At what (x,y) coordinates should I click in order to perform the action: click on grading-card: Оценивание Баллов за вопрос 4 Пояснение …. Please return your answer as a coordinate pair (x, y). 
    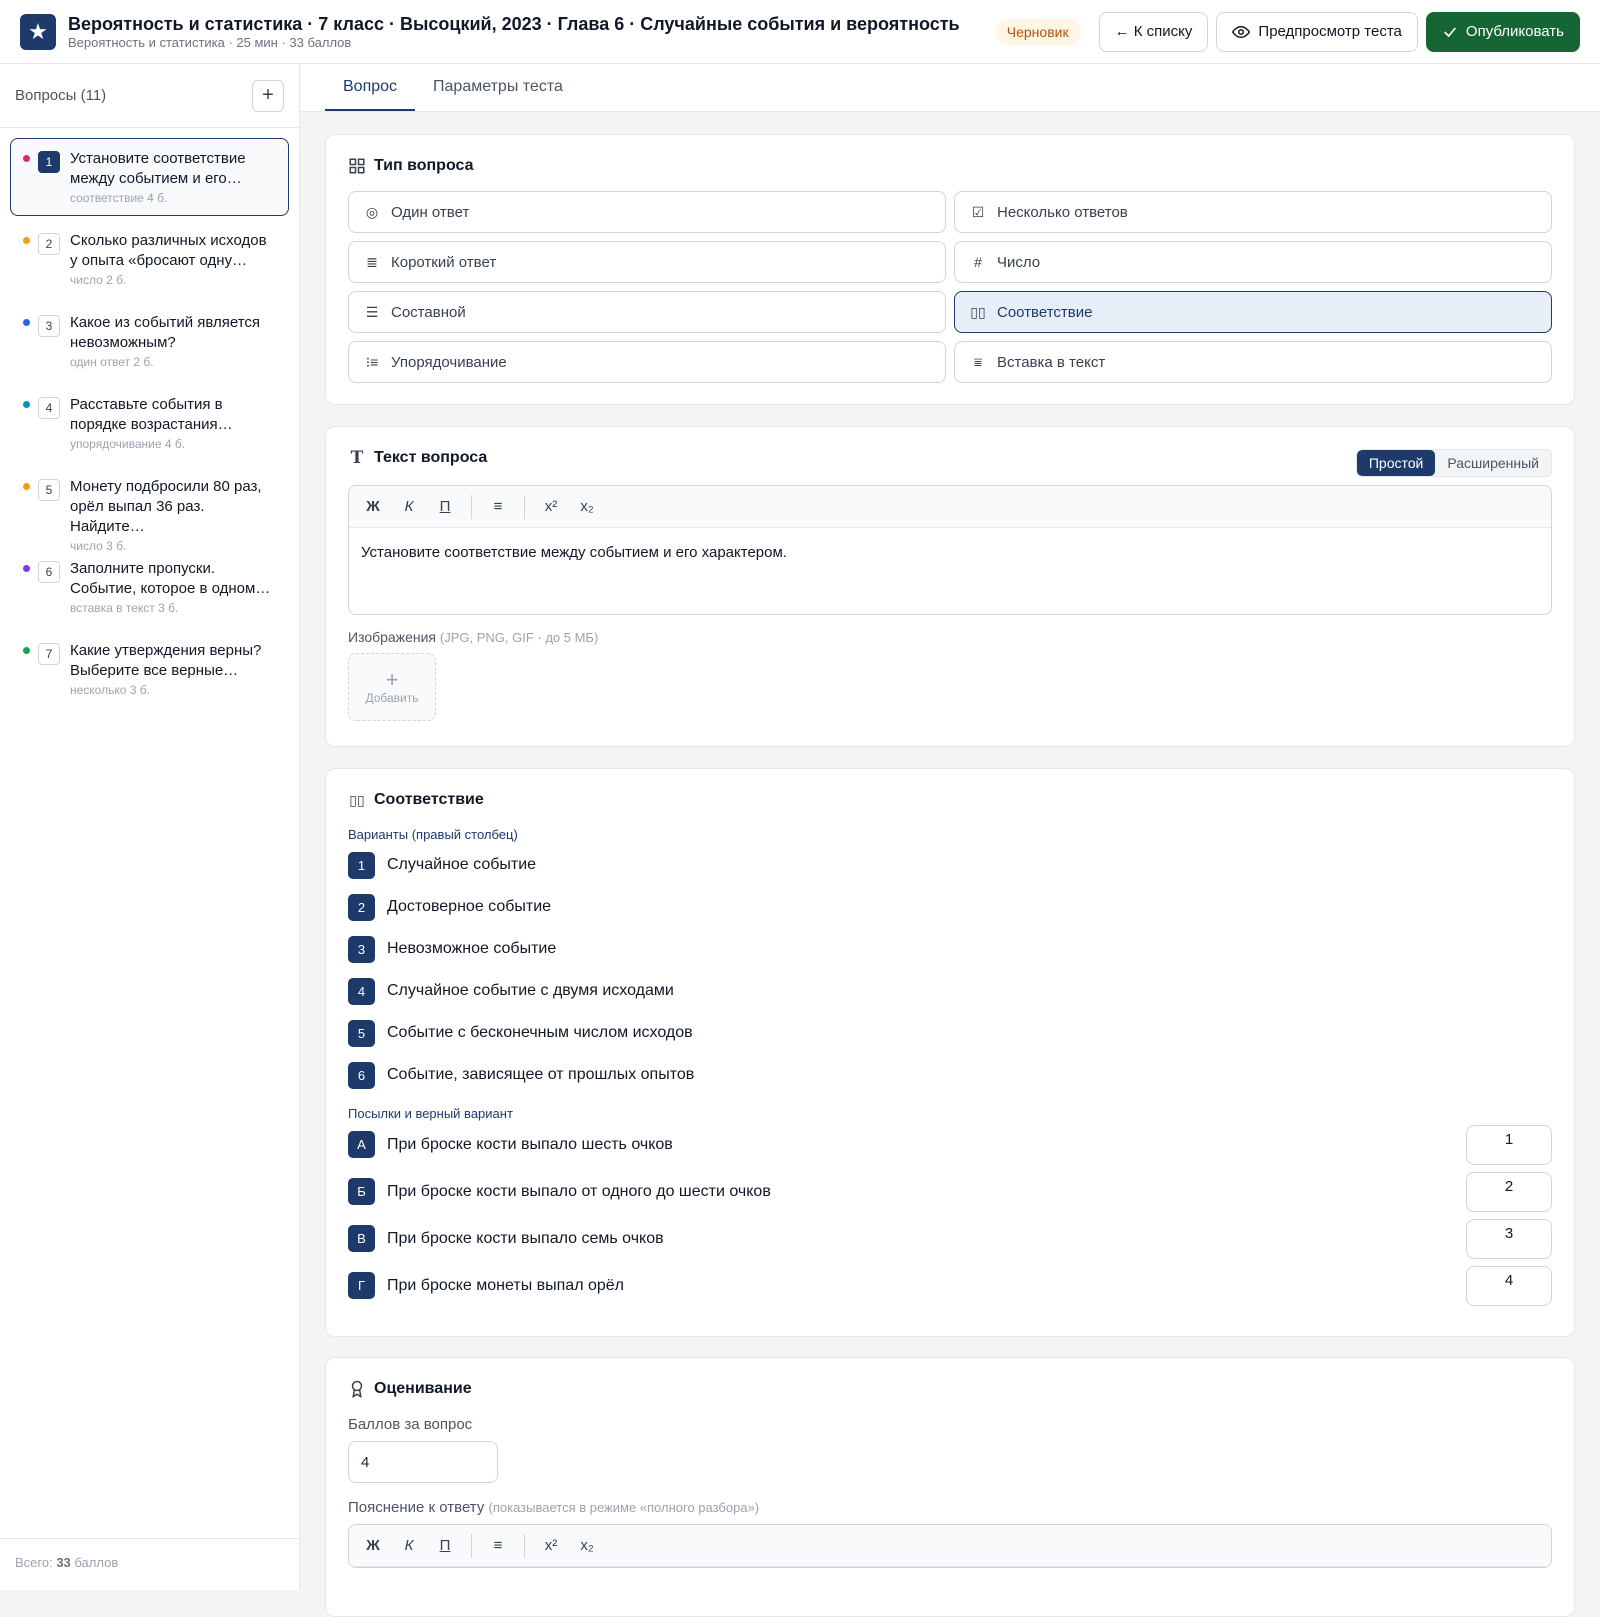
    Looking at the image, I should click on (950, 1487).